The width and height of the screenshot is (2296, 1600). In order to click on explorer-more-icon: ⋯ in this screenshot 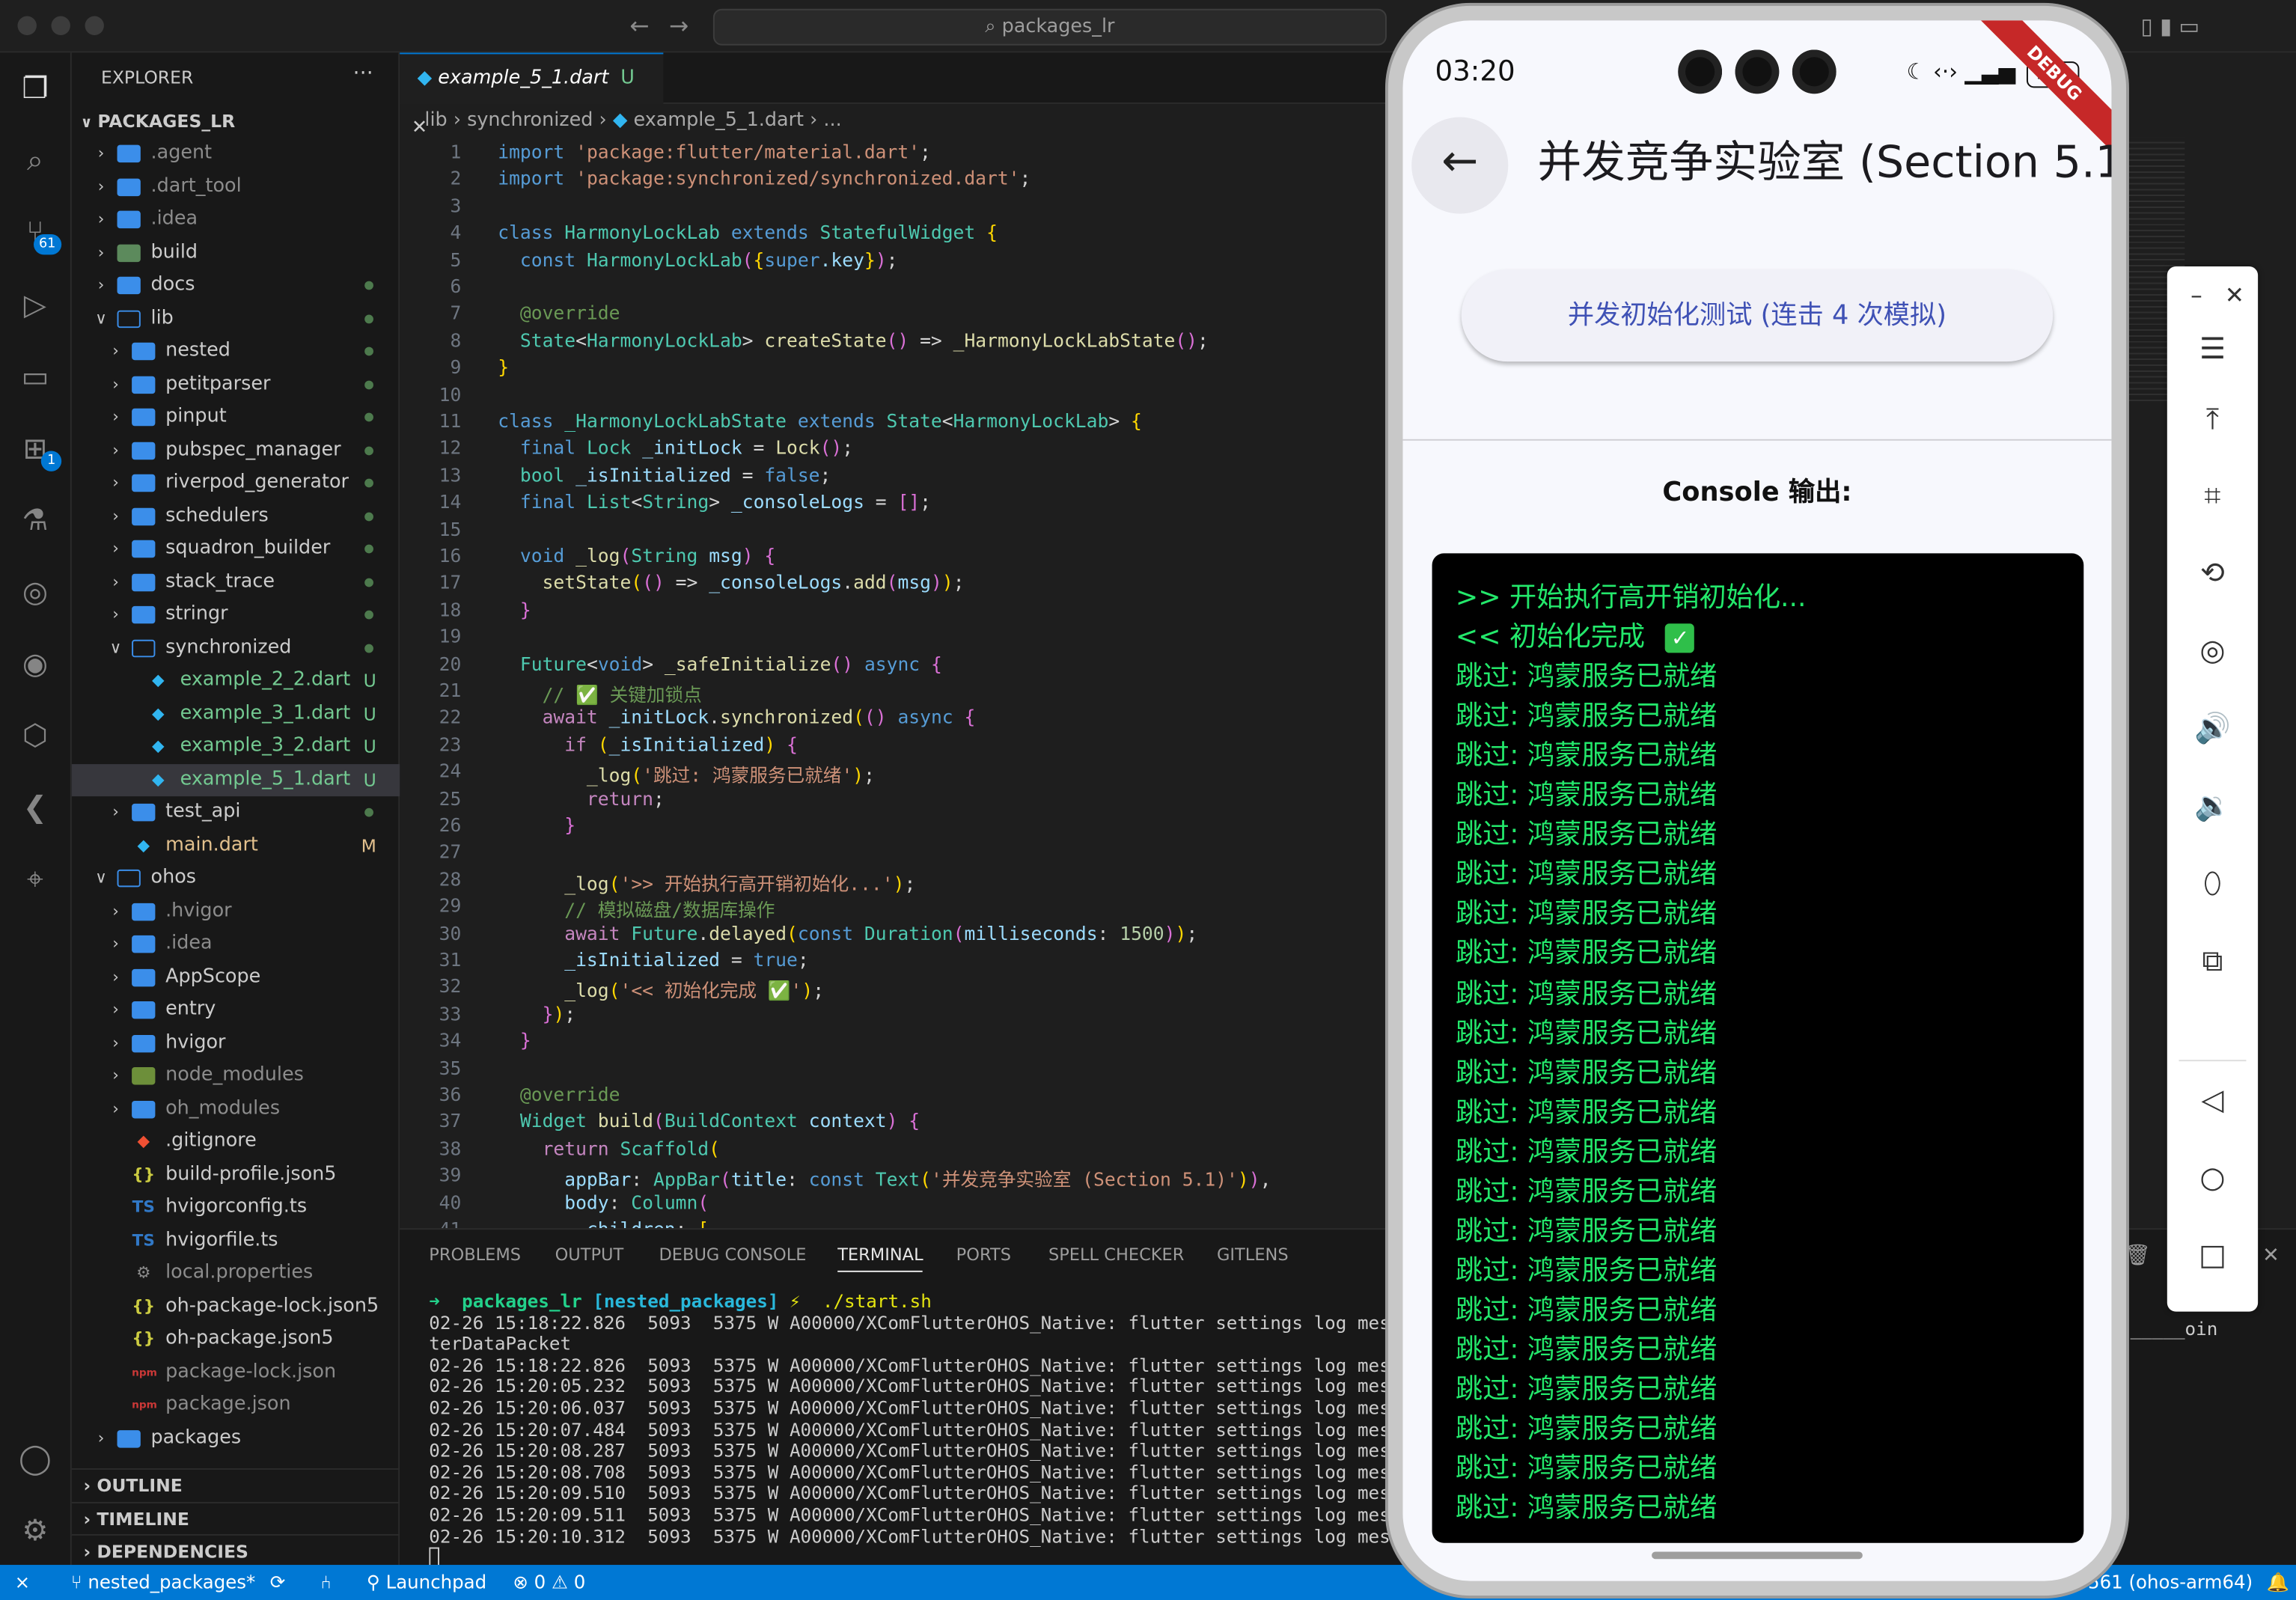, I will do `click(363, 73)`.